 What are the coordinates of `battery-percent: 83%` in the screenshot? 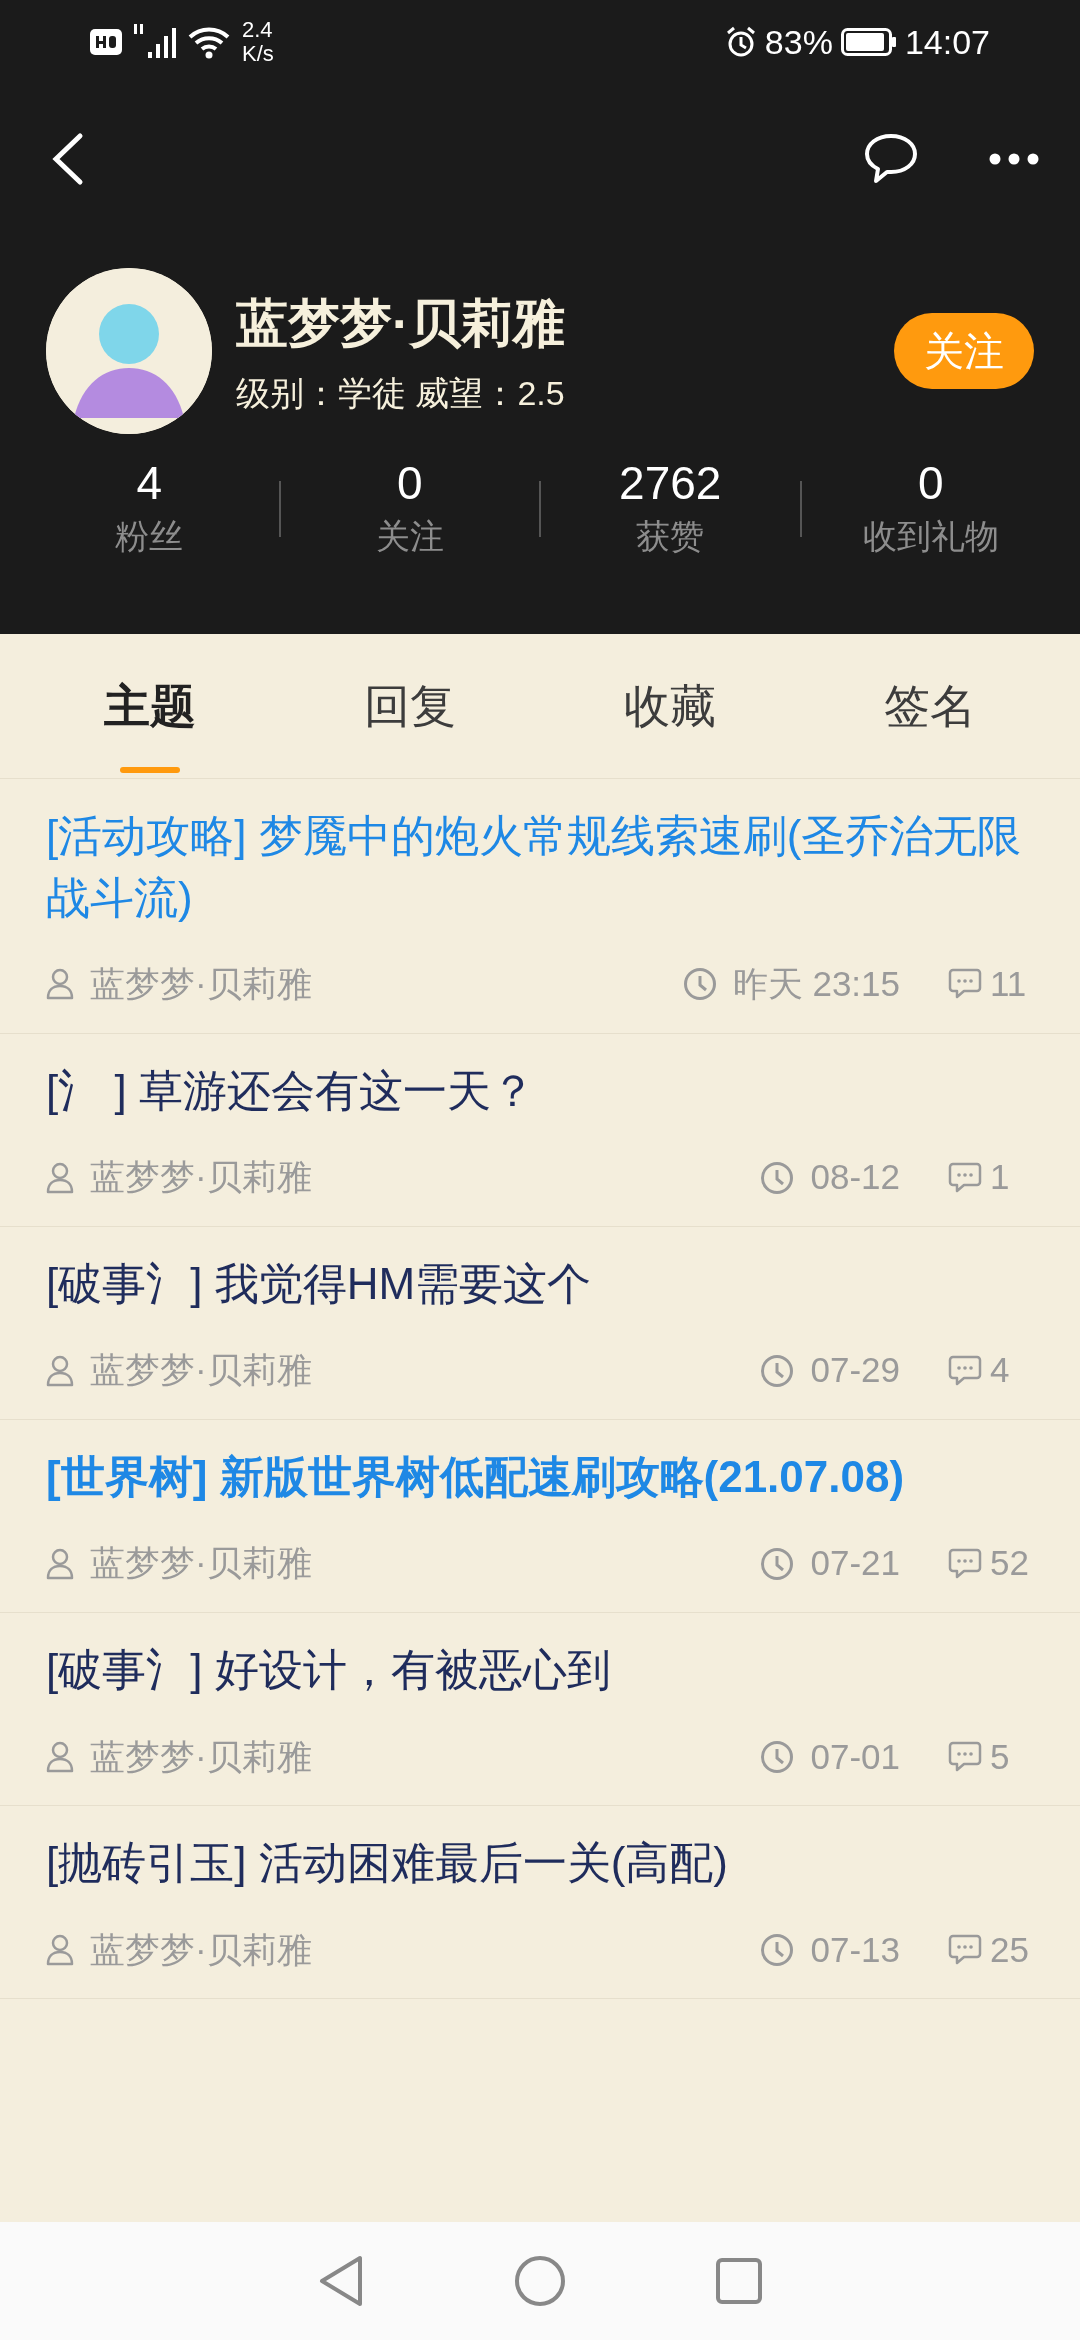 It's located at (798, 42).